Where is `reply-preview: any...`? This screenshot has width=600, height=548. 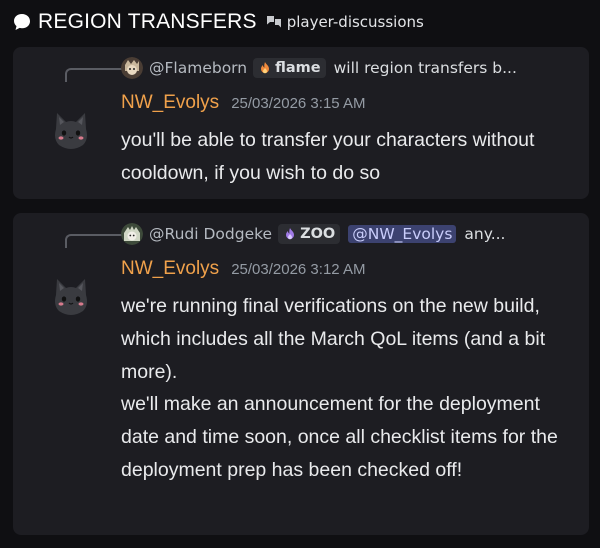 reply-preview: any... is located at coordinates (484, 234).